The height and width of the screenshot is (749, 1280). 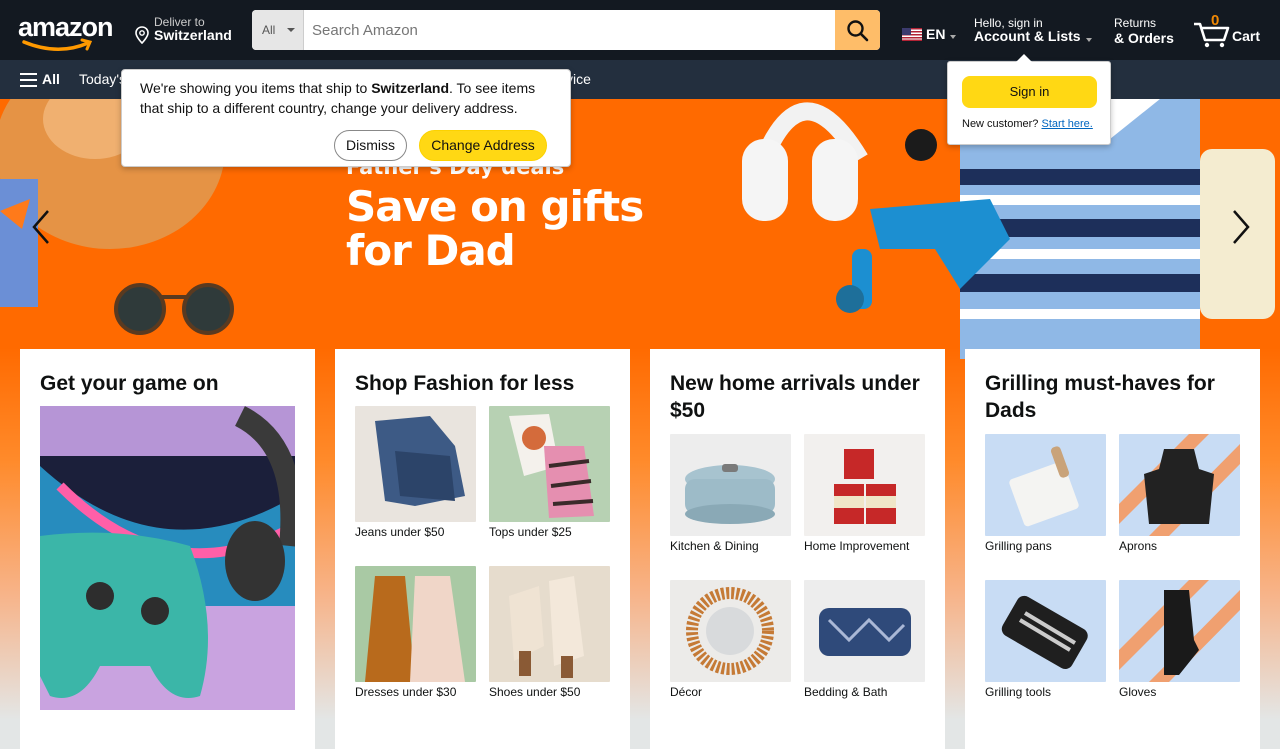 I want to click on new-customer-text: New customer? Start here., so click(x=1027, y=124).